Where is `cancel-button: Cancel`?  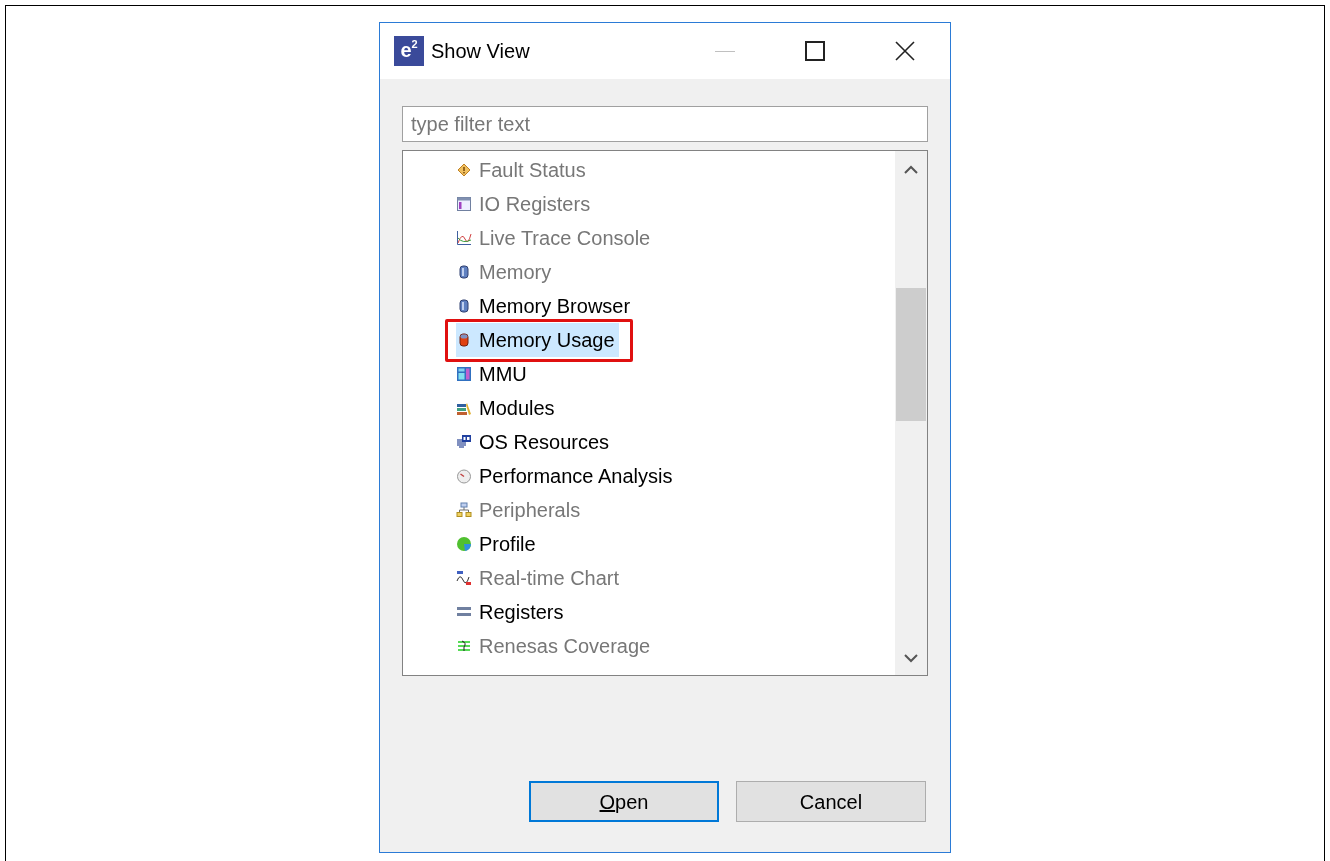
cancel-button: Cancel is located at coordinates (831, 801).